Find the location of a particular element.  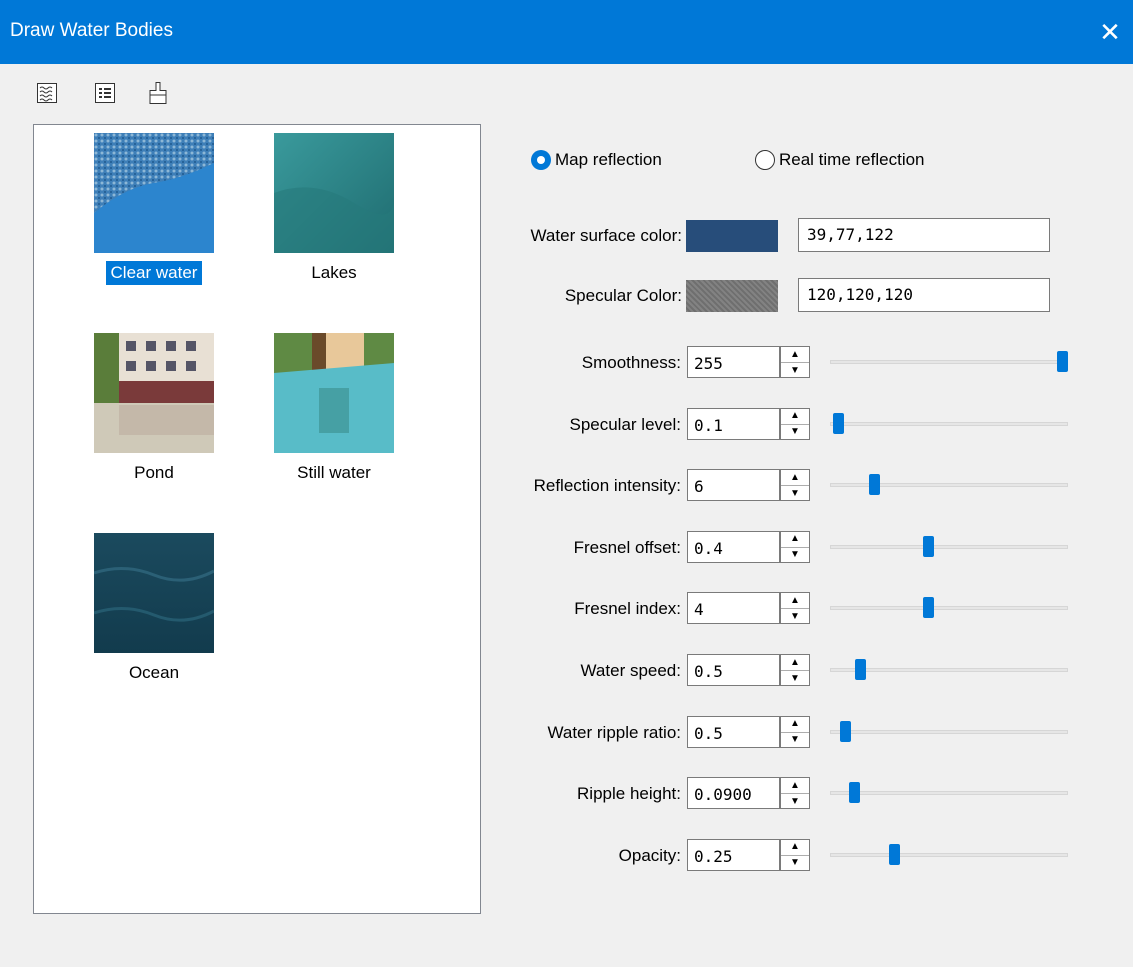

water-ripple-ratio-spinner: ▲ ▼ is located at coordinates (795, 731).